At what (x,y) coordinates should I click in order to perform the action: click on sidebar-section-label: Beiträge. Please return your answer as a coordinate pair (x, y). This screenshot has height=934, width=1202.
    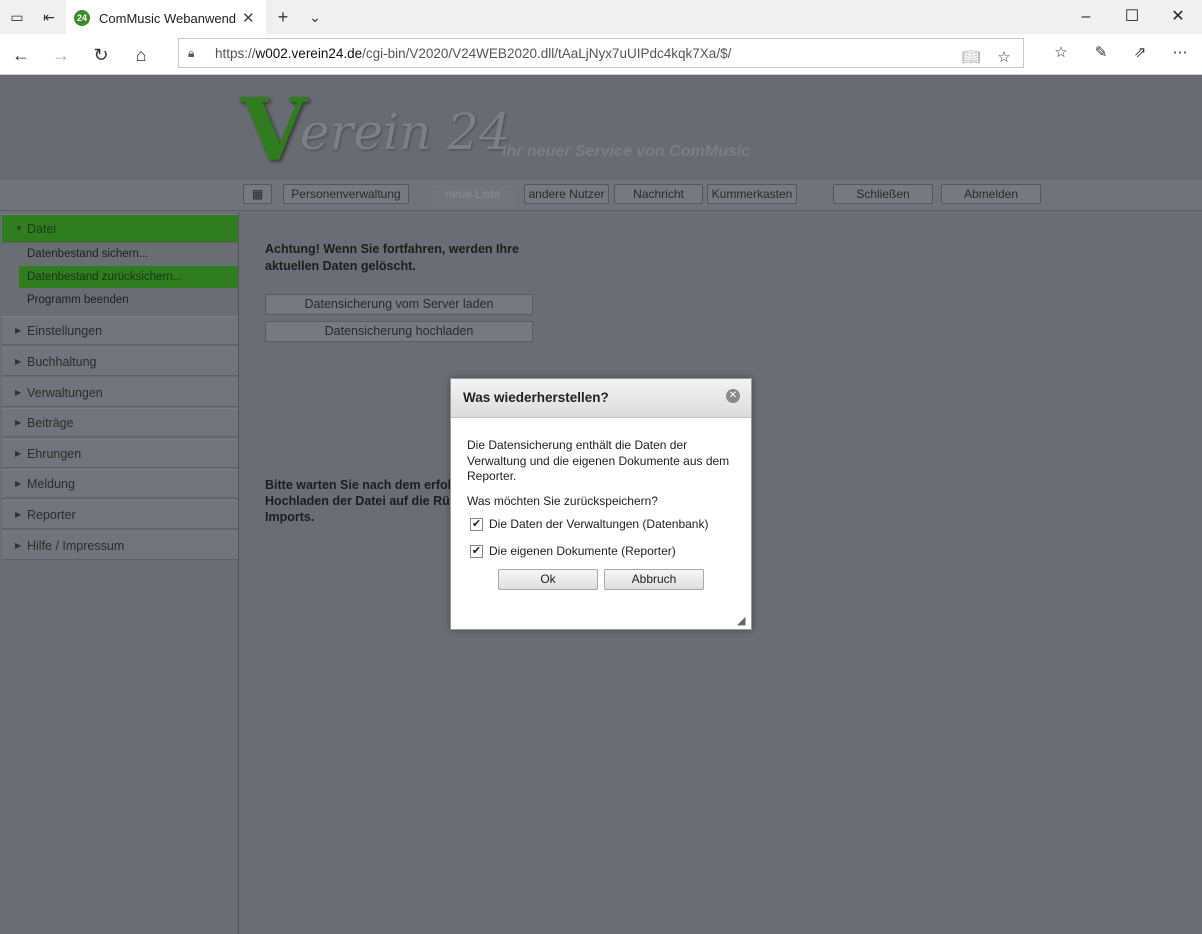
    Looking at the image, I should click on (50, 423).